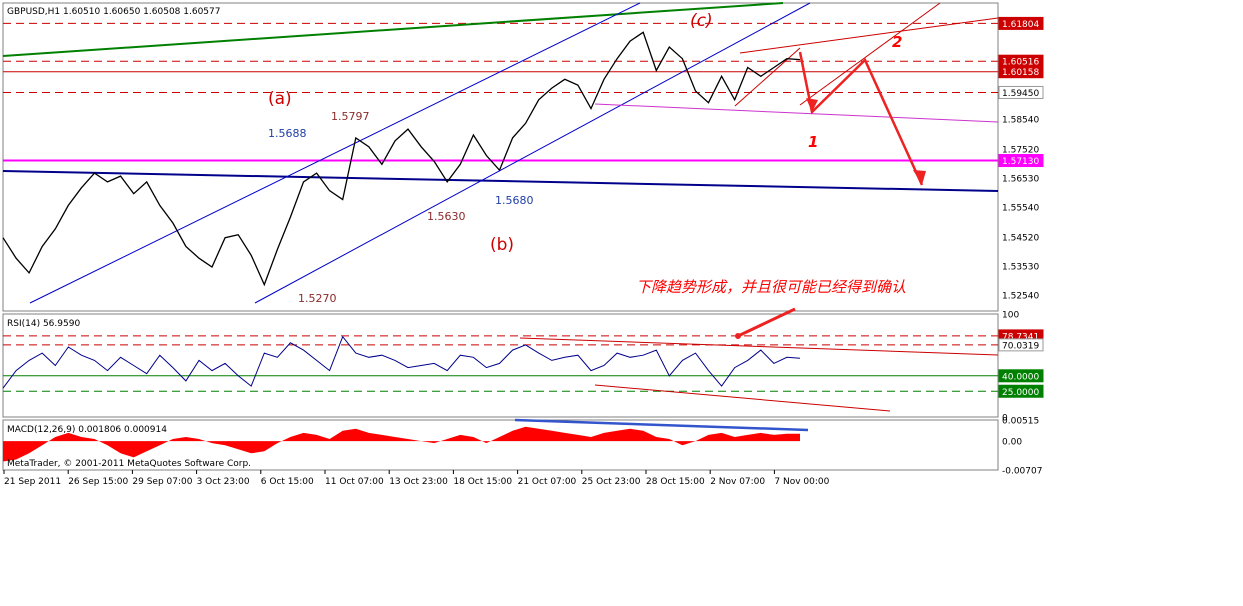 The width and height of the screenshot is (1243, 606). What do you see at coordinates (1020, 162) in the screenshot?
I see `price-tick-label: 1.57130` at bounding box center [1020, 162].